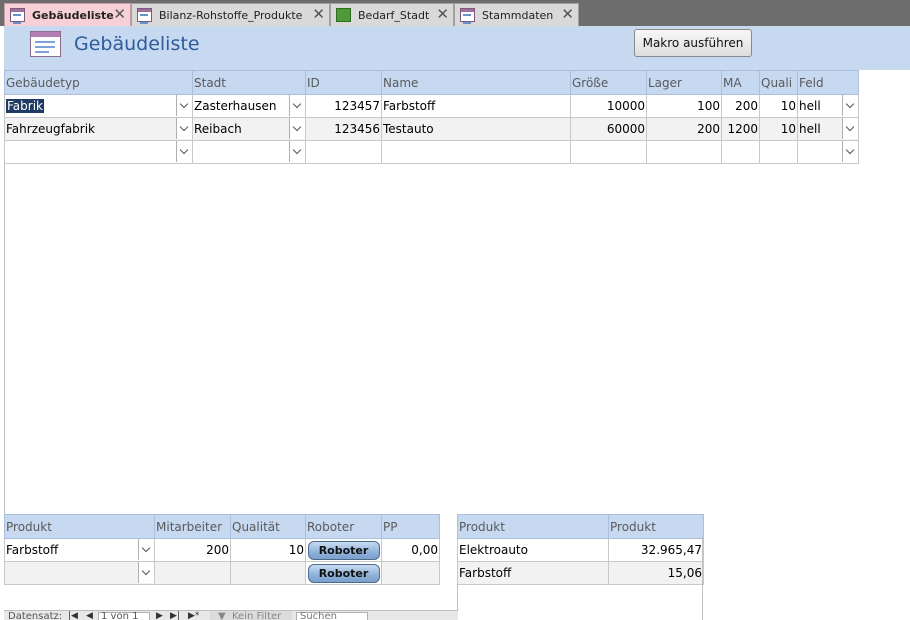 This screenshot has width=910, height=620. What do you see at coordinates (343, 129) in the screenshot?
I see `id-cell: 123456` at bounding box center [343, 129].